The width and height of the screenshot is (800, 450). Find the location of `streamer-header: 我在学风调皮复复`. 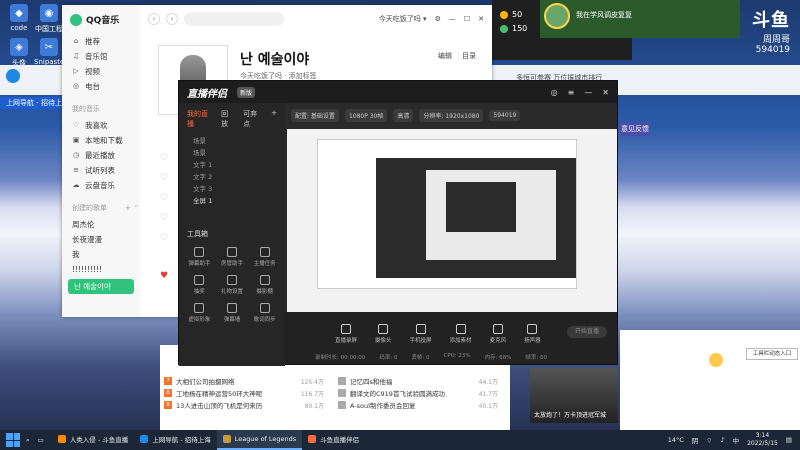

streamer-header: 我在学风调皮复复 is located at coordinates (640, 19).